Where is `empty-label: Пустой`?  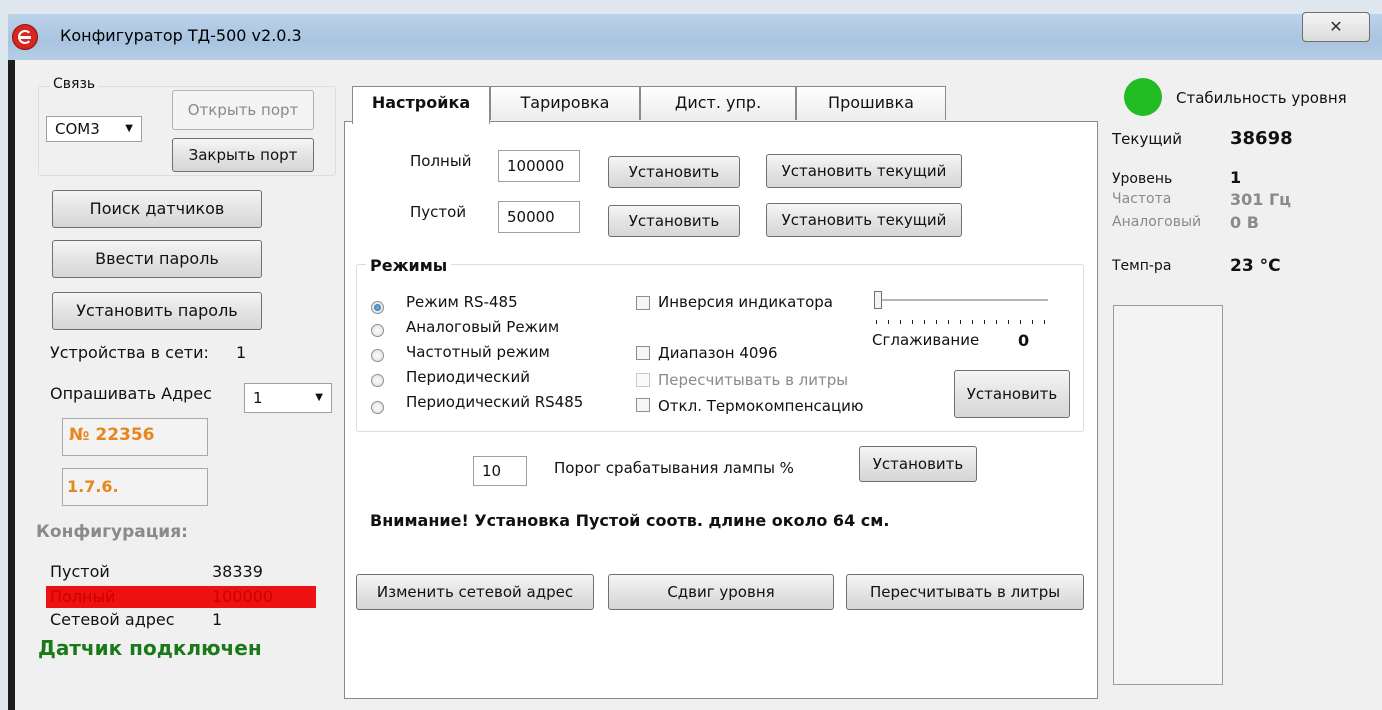
empty-label: Пустой is located at coordinates (438, 212).